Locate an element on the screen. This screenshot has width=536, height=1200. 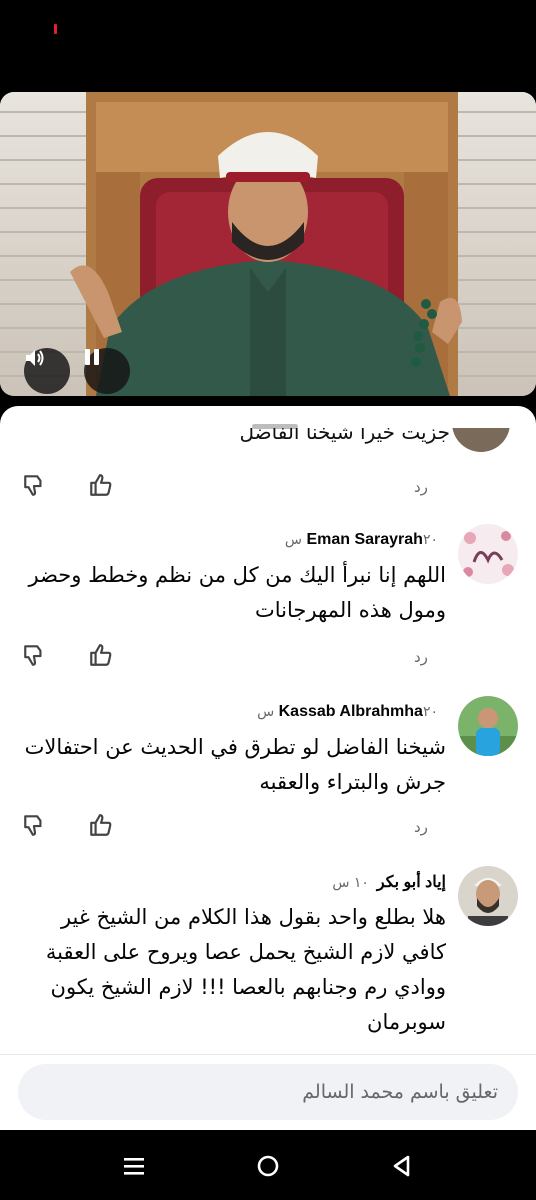
comment-composer is located at coordinates (268, 1092).